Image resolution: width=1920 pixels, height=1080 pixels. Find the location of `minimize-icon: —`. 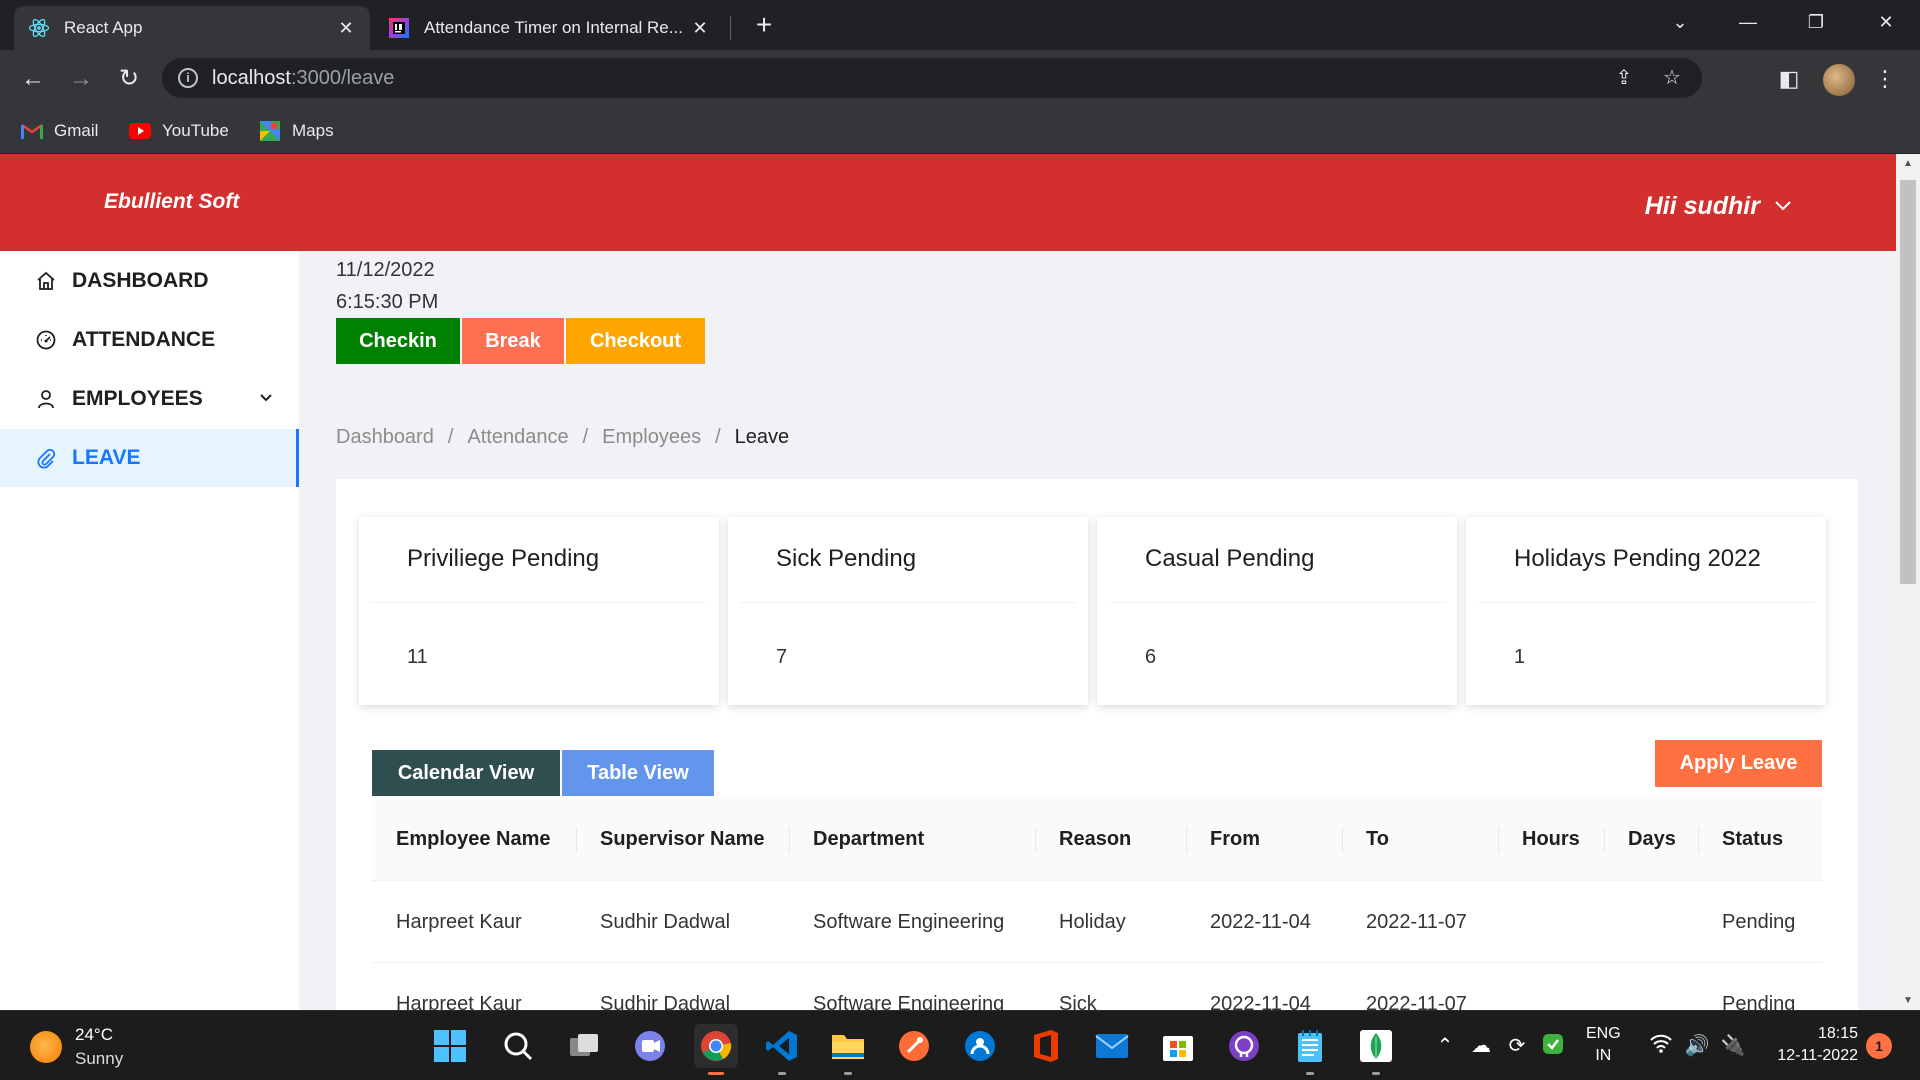

minimize-icon: — is located at coordinates (1748, 22).